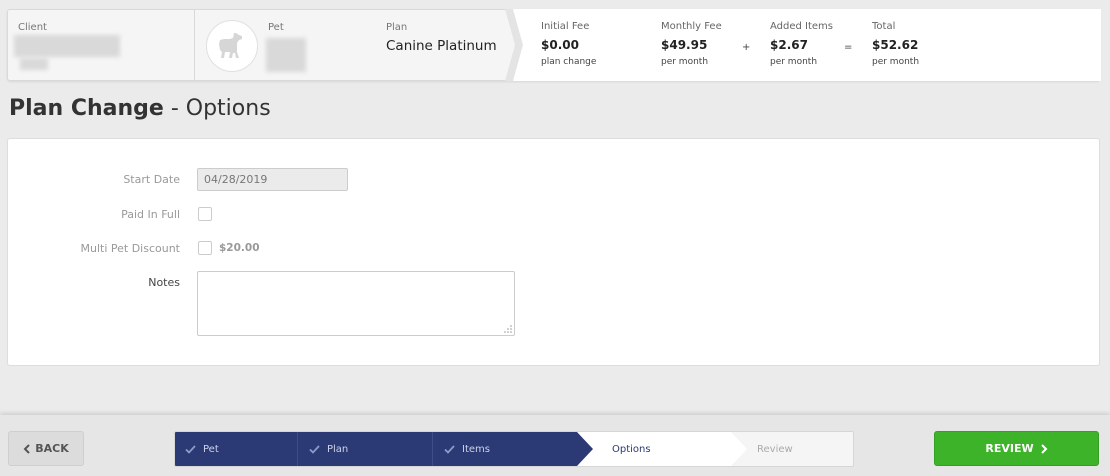  I want to click on multi-pet-discount-amount: $20.00, so click(239, 248).